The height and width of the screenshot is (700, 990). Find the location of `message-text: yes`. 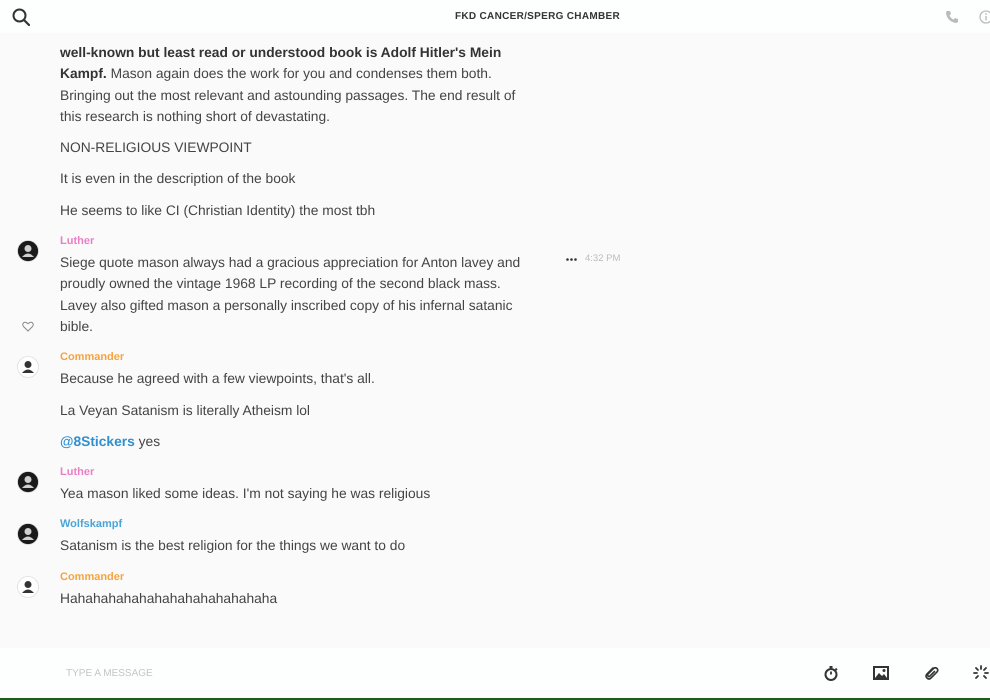

message-text: yes is located at coordinates (149, 441).